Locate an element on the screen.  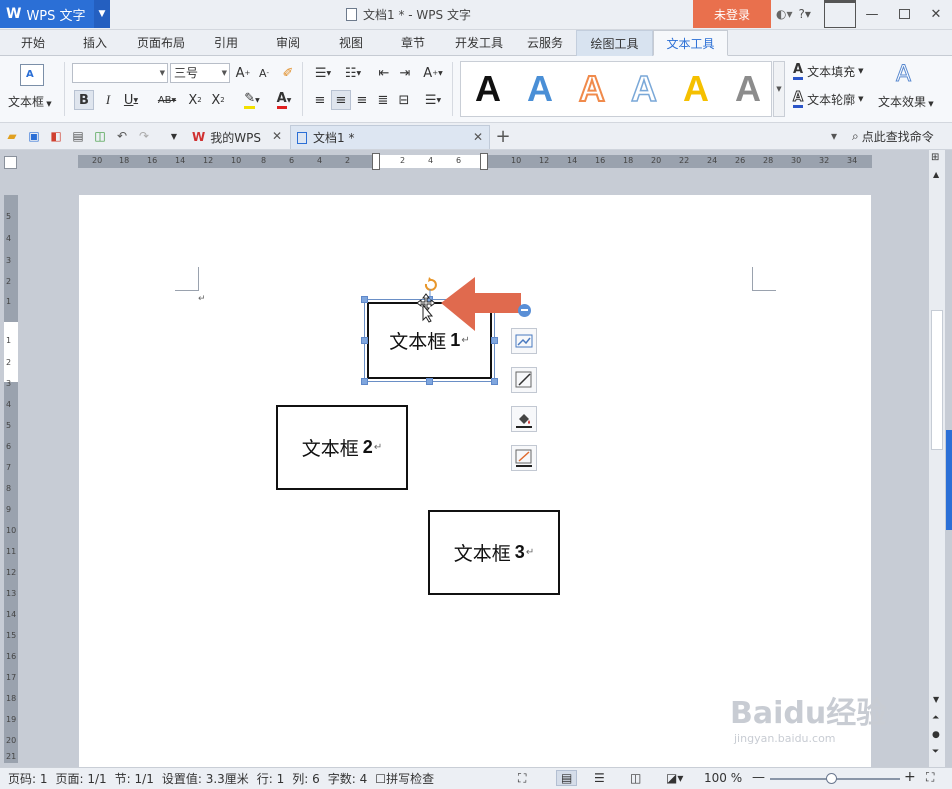
textbox-button: 文本框 ▼ is located at coordinates (30, 101).